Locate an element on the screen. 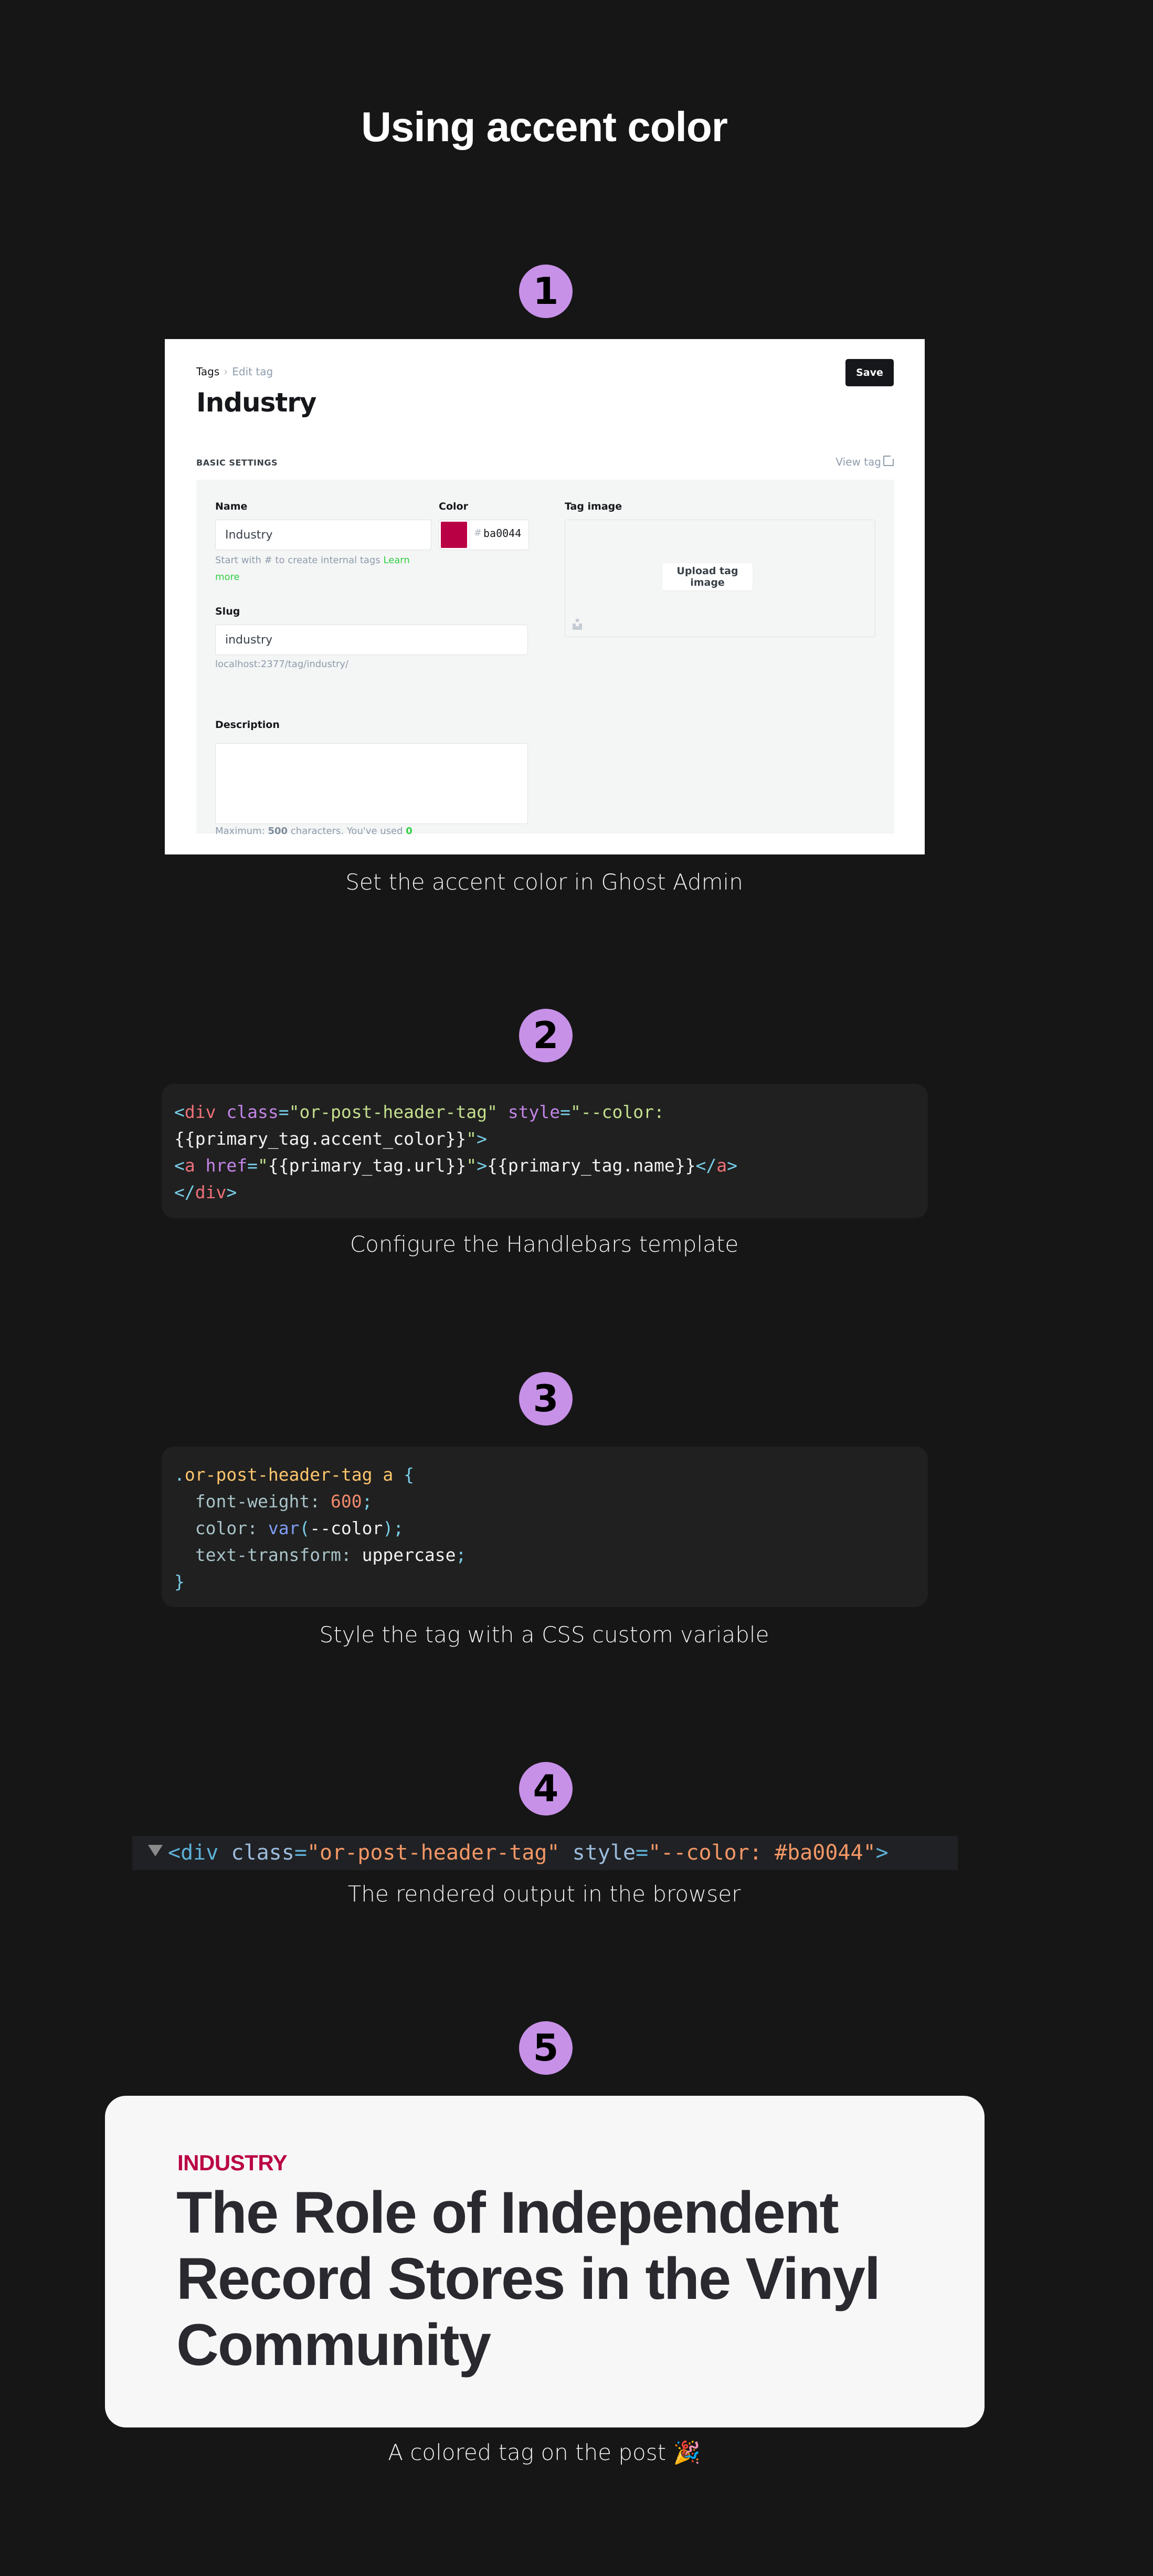 The height and width of the screenshot is (2576, 1153). view-tag-link: View tag is located at coordinates (865, 461).